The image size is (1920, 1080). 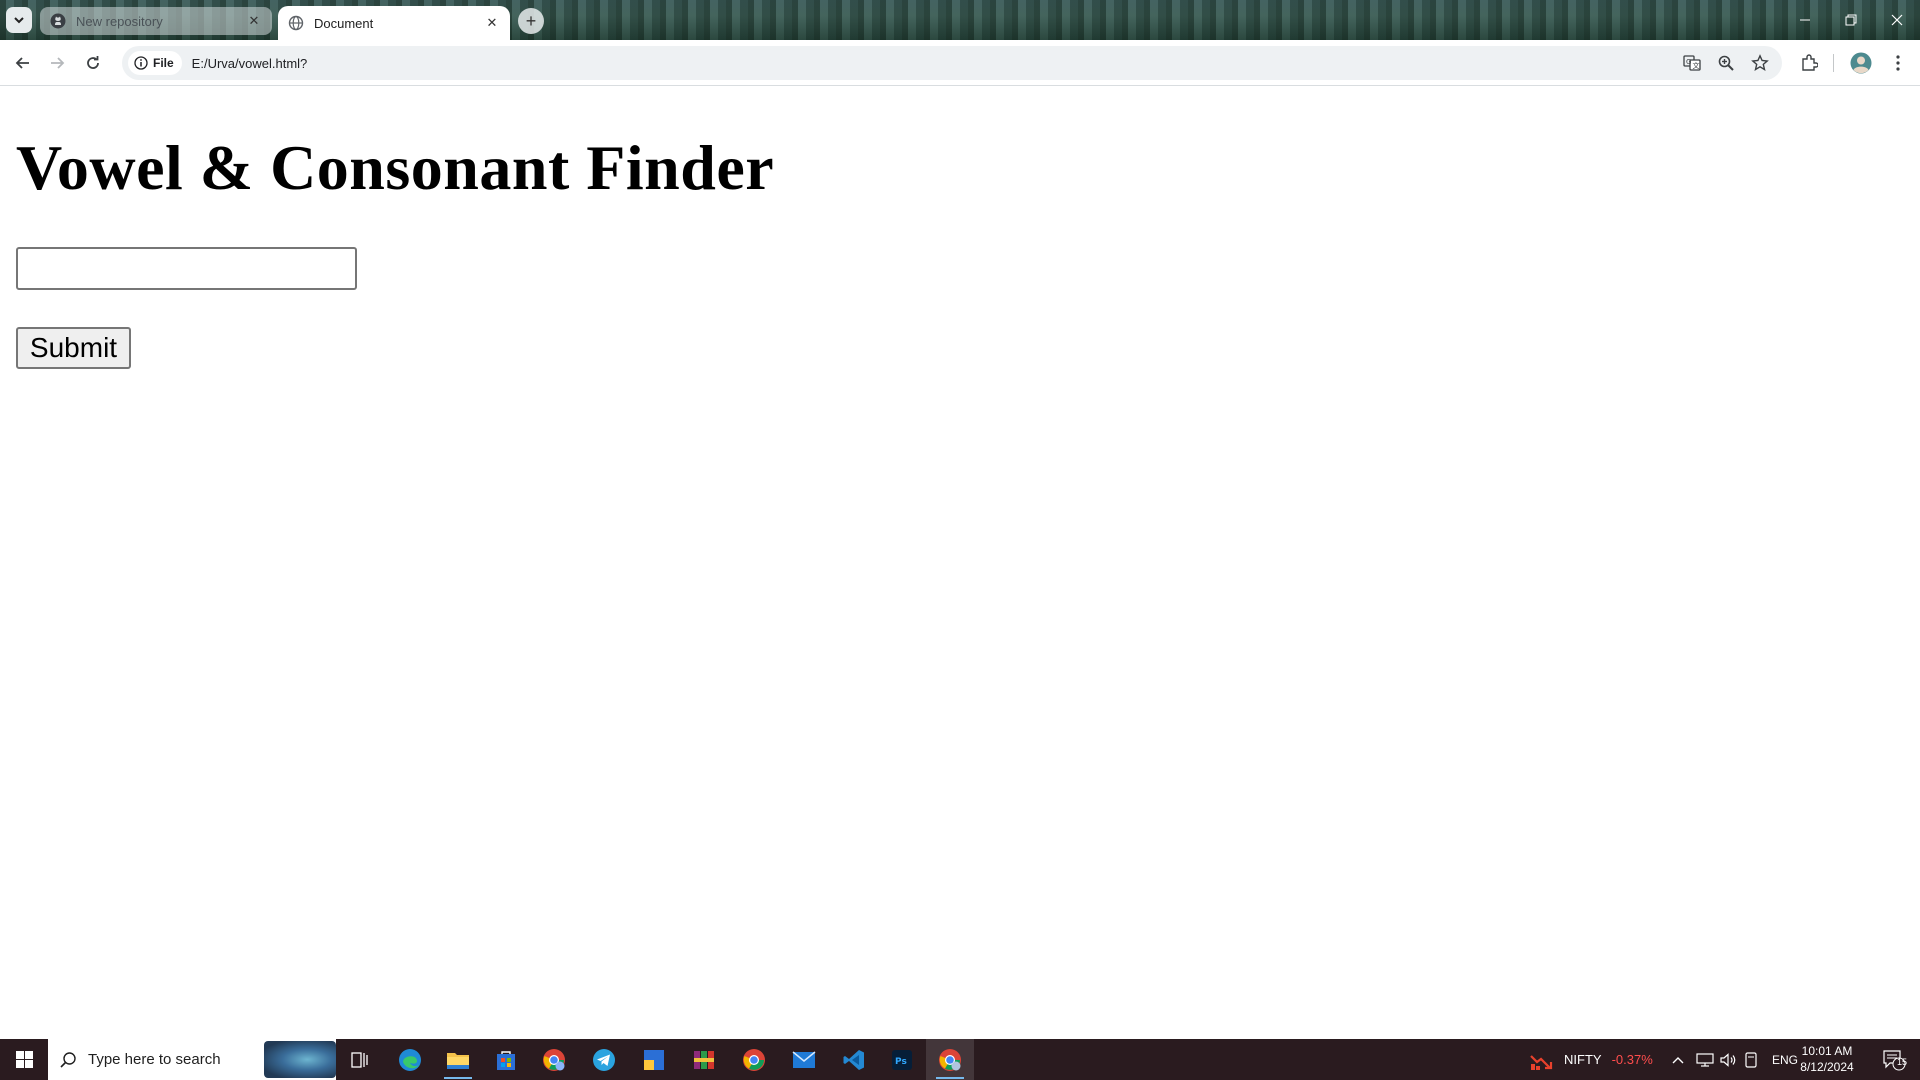 I want to click on browser-toolbar: File E:/Urva/vowel.html? G文, so click(x=960, y=63).